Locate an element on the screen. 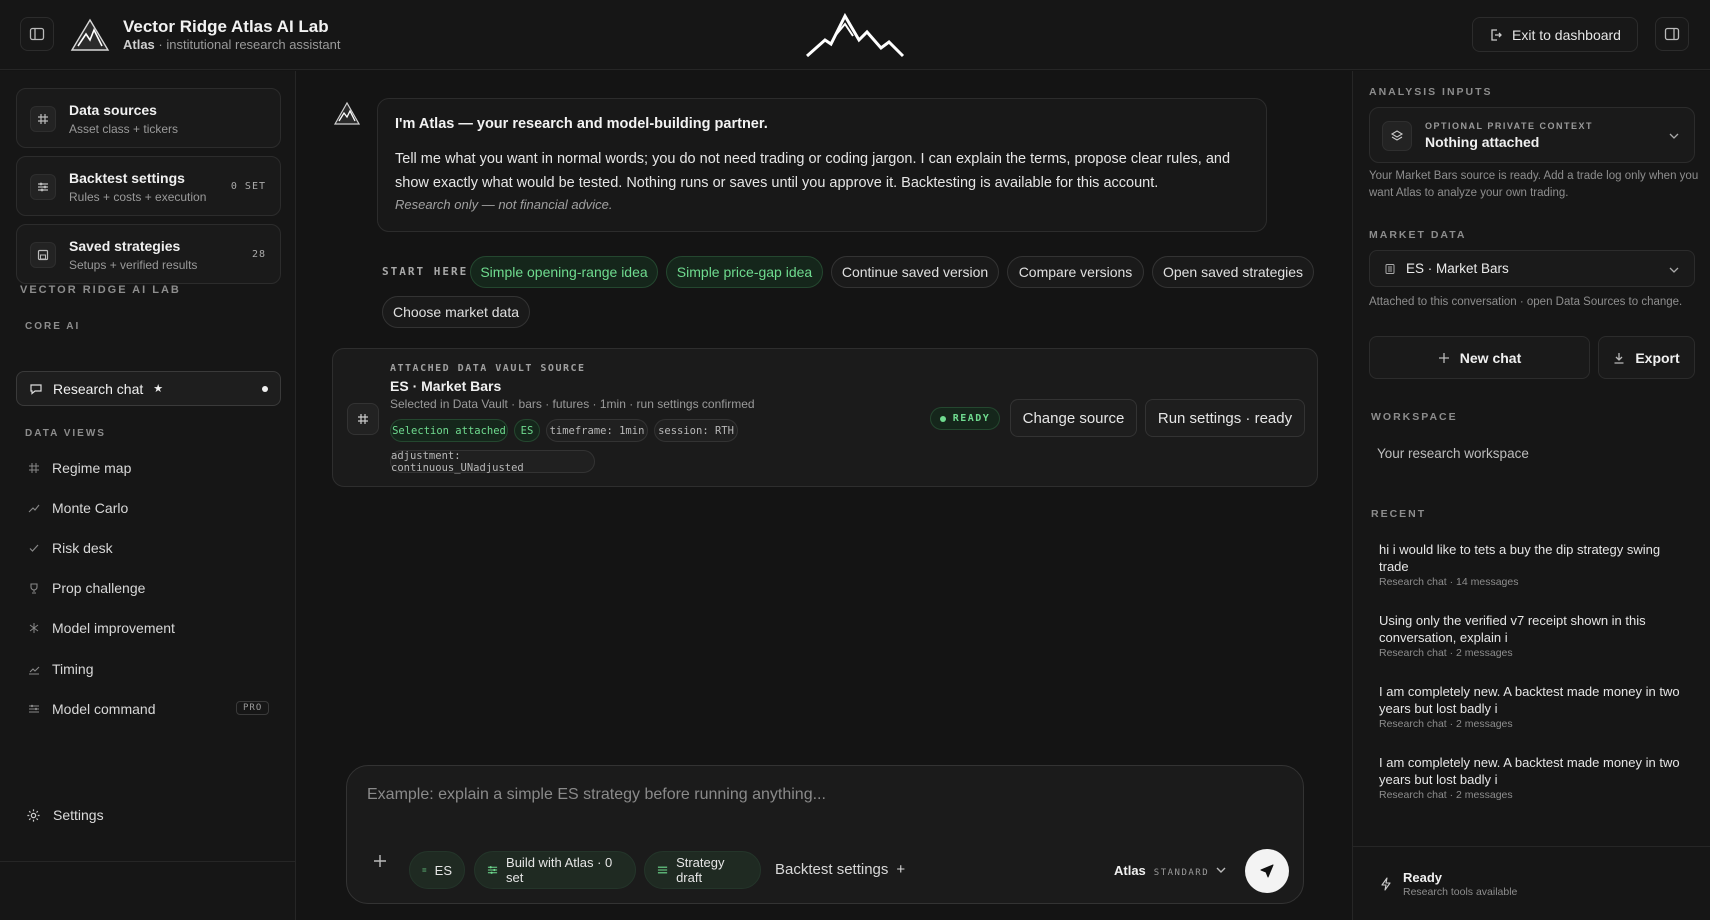 This screenshot has width=1710, height=920. suggestion-open-saved: Open saved strategies is located at coordinates (1233, 272).